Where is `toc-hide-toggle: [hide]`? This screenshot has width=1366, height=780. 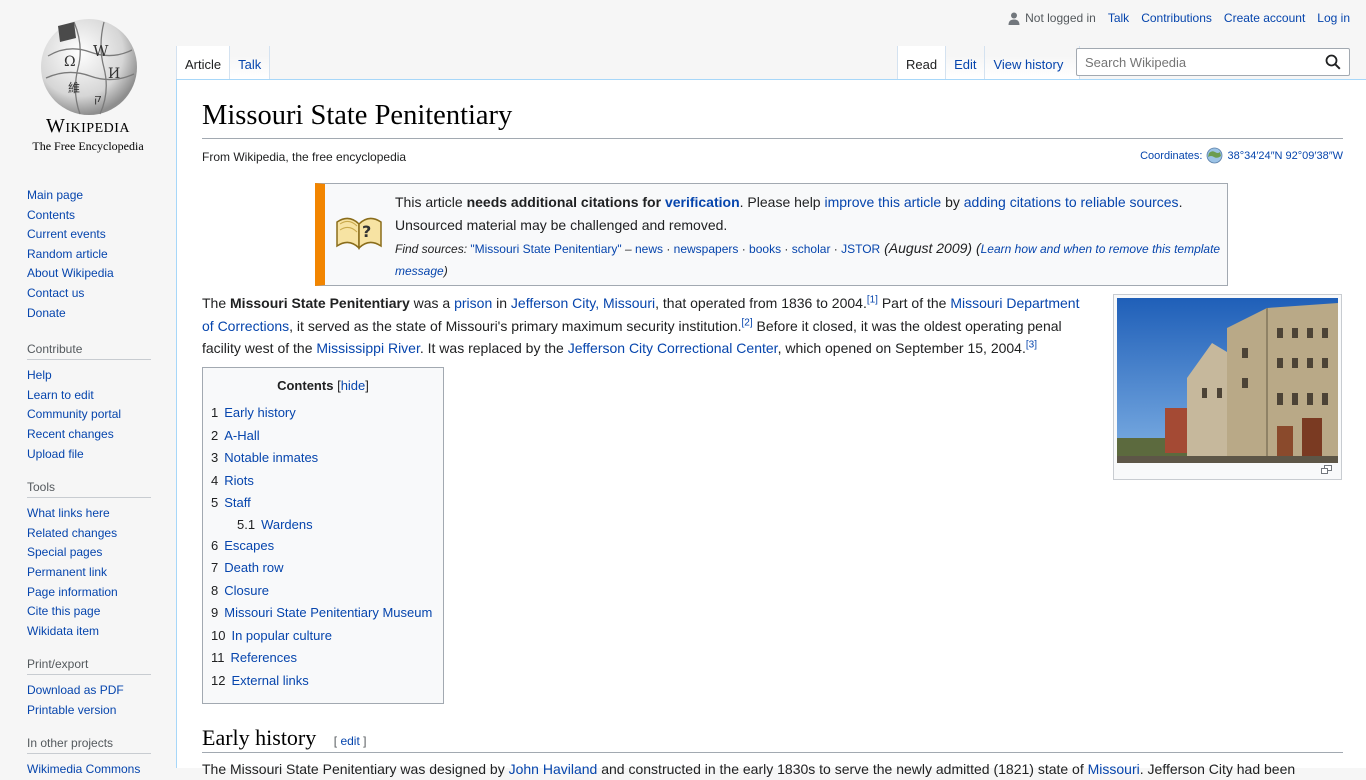
toc-hide-toggle: [hide] is located at coordinates (353, 385).